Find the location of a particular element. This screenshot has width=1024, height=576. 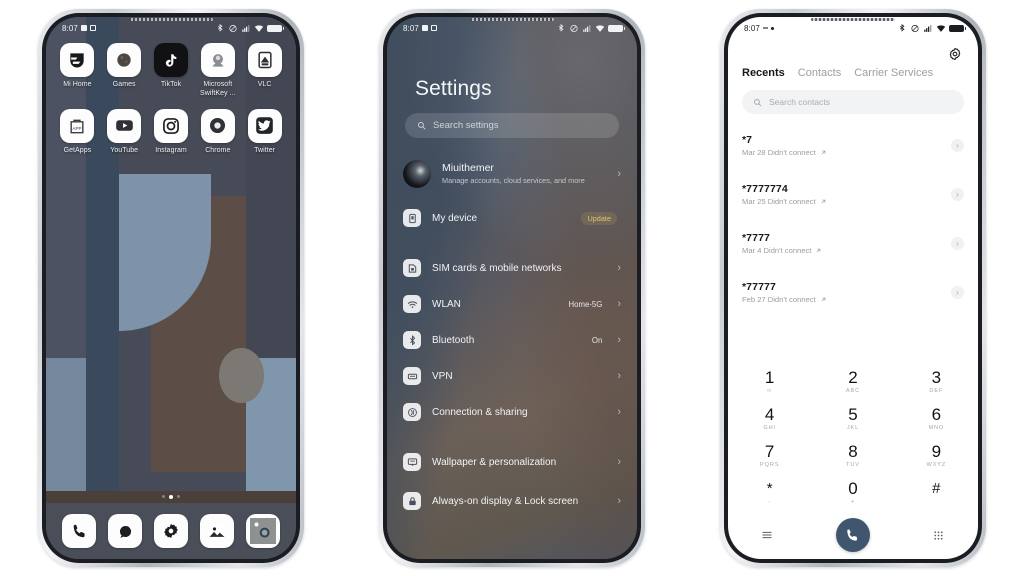

settings-item-aod-lockscreen: Always-on display & Lock screen › is located at coordinates (512, 501).